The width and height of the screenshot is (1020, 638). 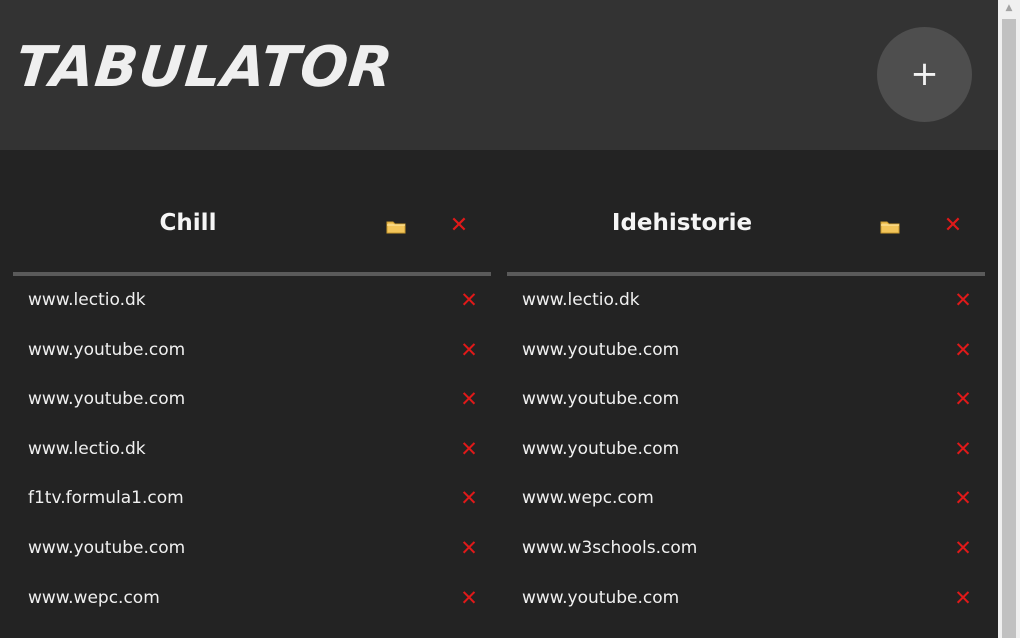 I want to click on link-item: www.w3schools.com, so click(x=609, y=548).